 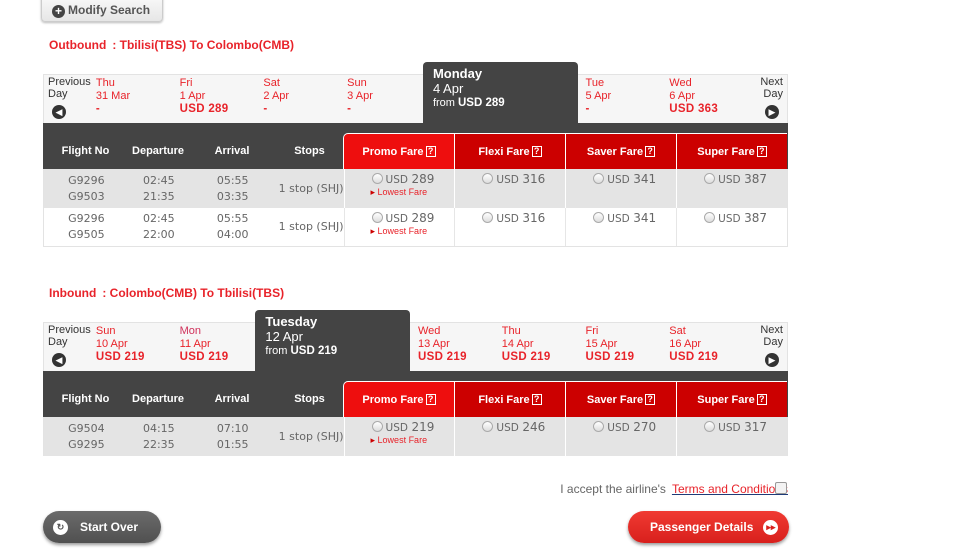 I want to click on date-tab: Wed 13 Apr USD 219, so click(x=460, y=347).